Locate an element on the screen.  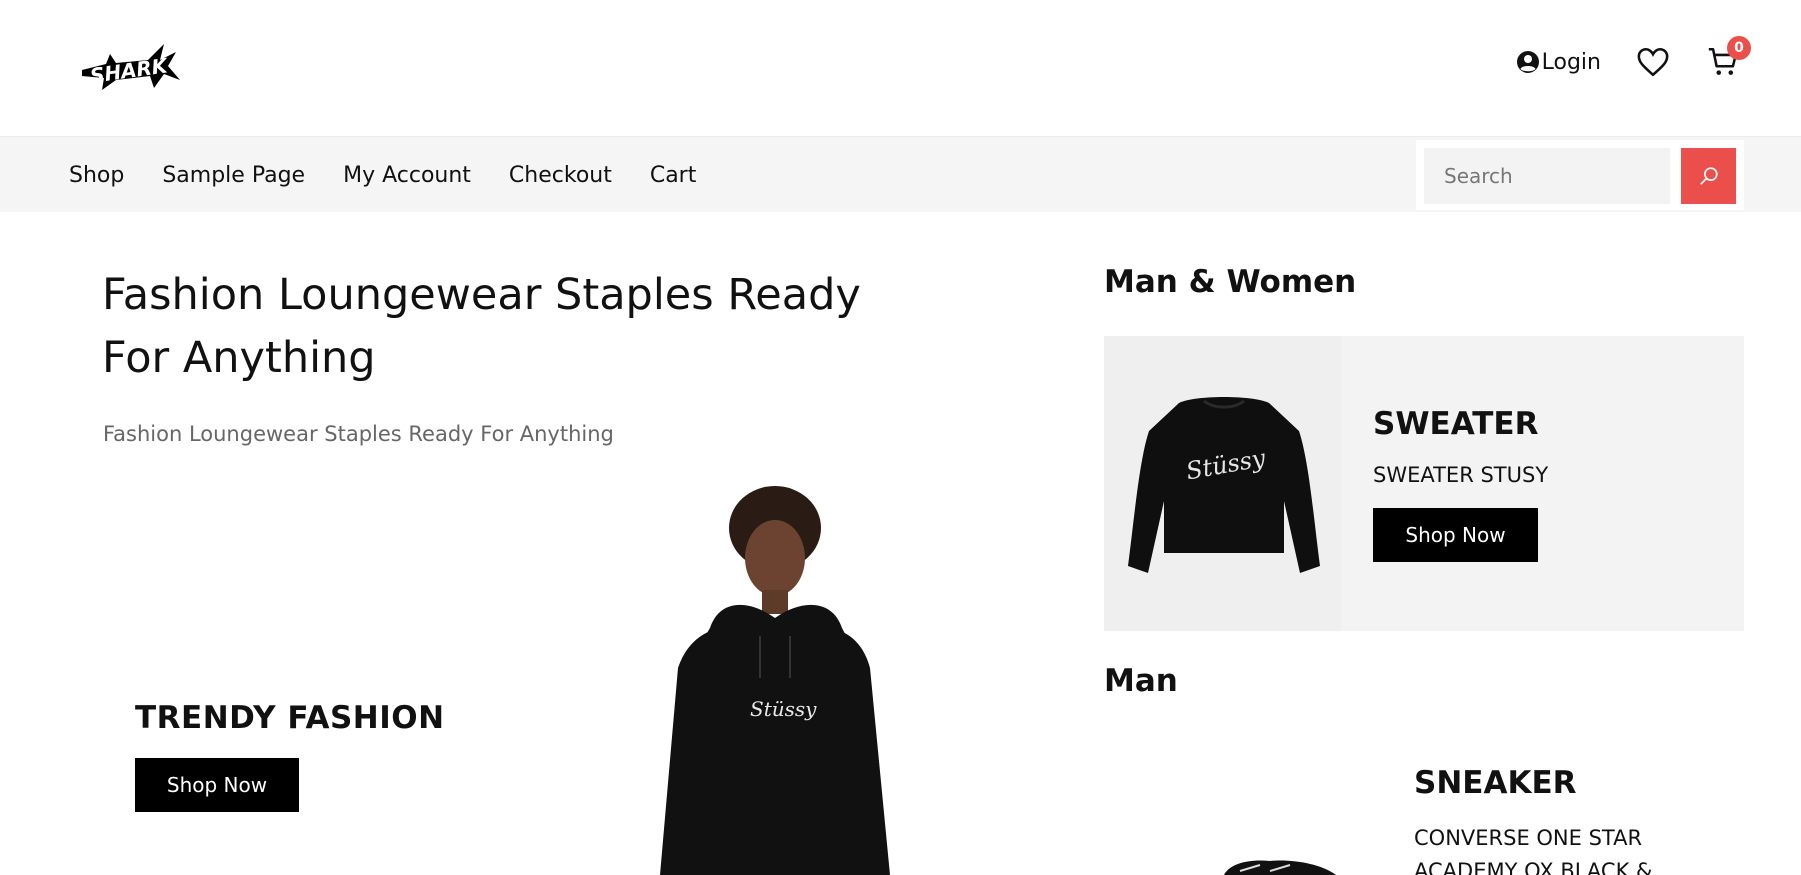
svg-text: Stüssy is located at coordinates (783, 709).